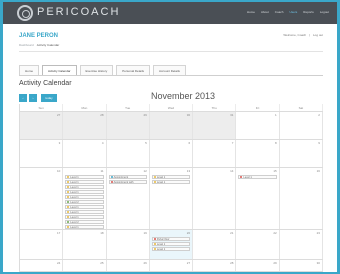  What do you see at coordinates (48, 45) in the screenshot?
I see `breadcrumb-current: Activity Calendar` at bounding box center [48, 45].